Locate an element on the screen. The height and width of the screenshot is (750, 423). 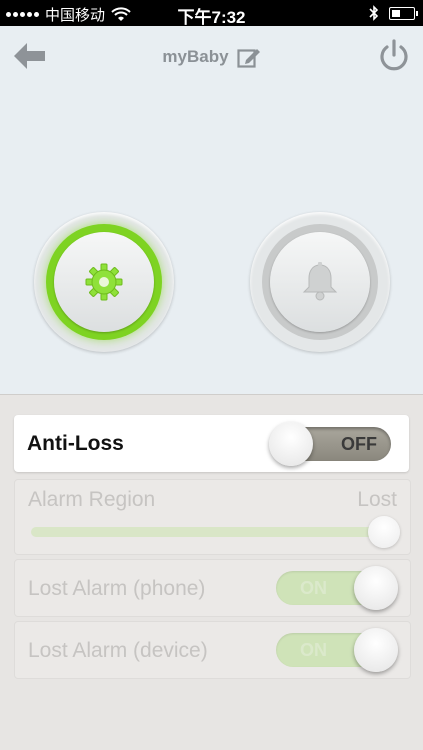
status-right is located at coordinates (393, 13).